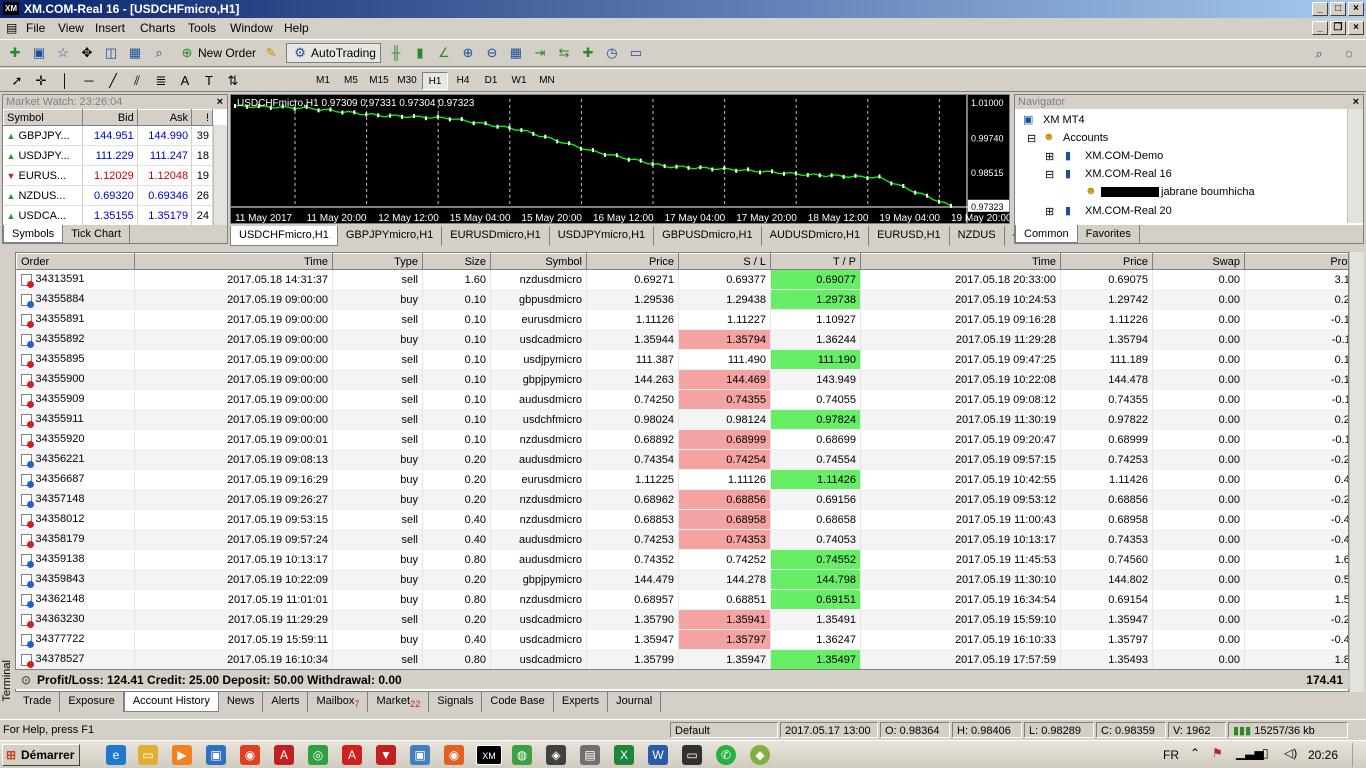 The image size is (1366, 768). I want to click on tf-h1: H1, so click(435, 81).